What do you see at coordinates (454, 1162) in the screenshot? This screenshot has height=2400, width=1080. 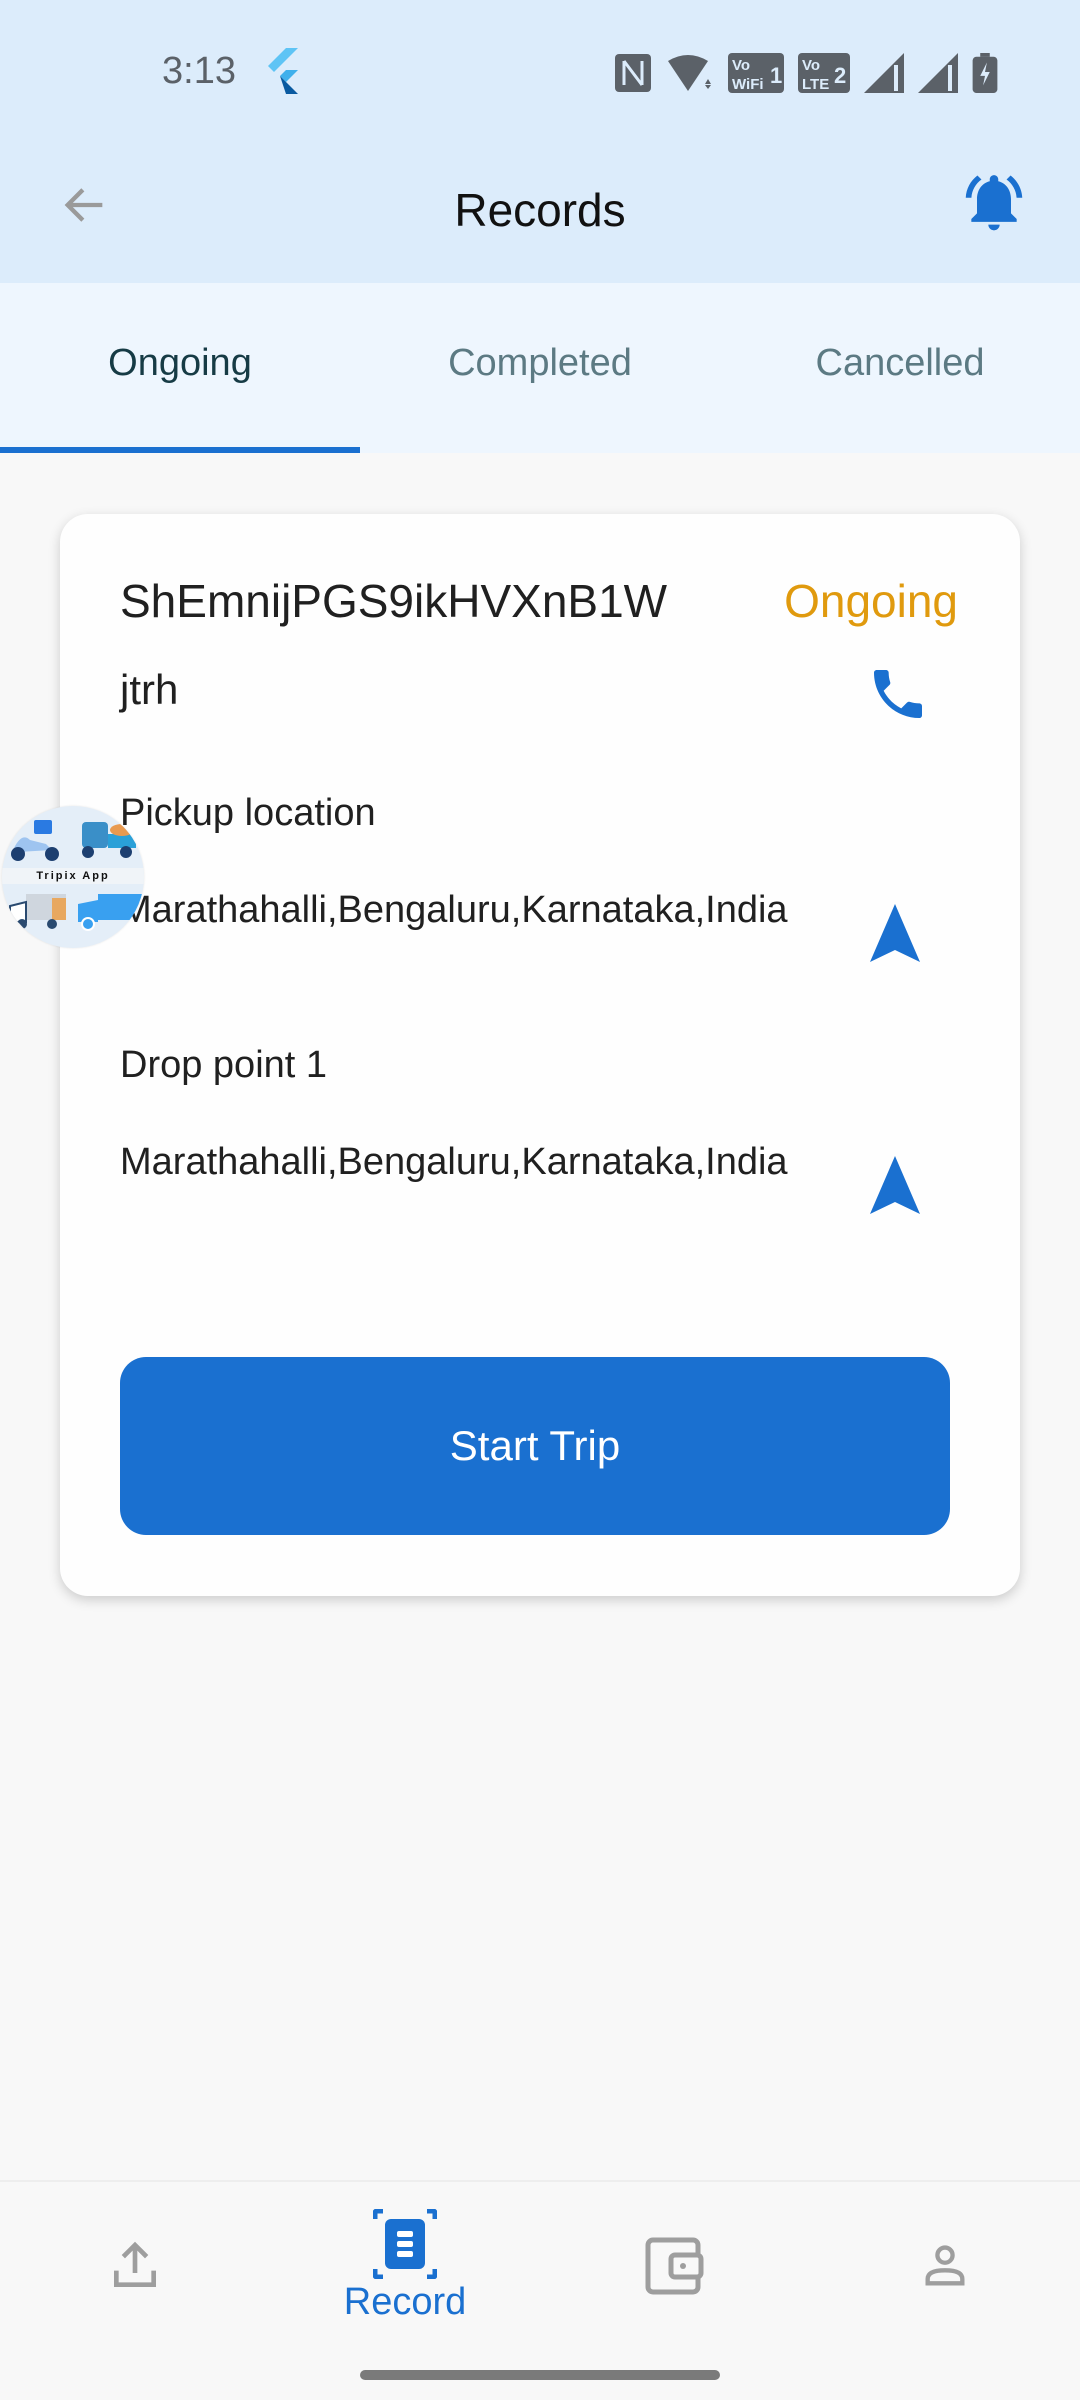 I see `drop-address: Marathahalli,Bengaluru,Karnataka,India` at bounding box center [454, 1162].